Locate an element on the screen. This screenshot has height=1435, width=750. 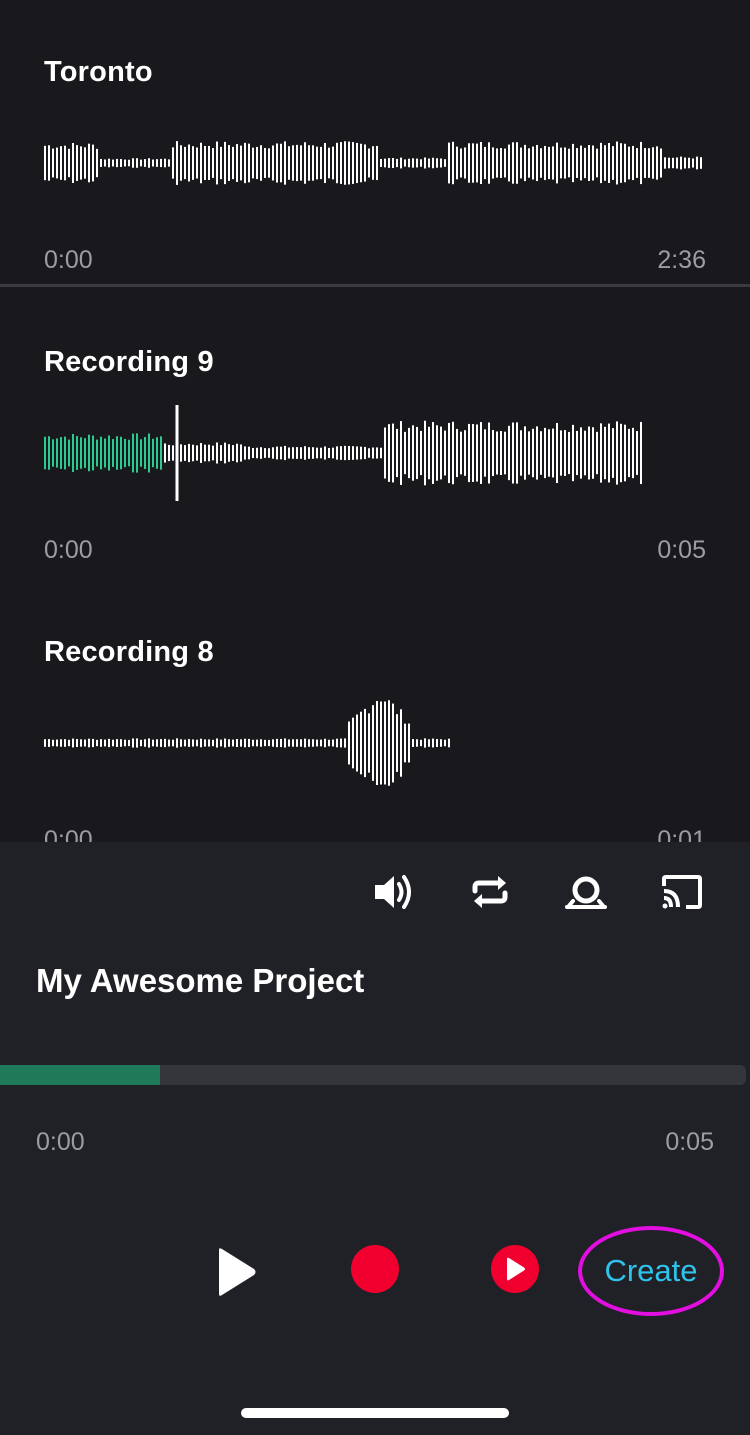
recording-title: Toronto is located at coordinates (98, 72).